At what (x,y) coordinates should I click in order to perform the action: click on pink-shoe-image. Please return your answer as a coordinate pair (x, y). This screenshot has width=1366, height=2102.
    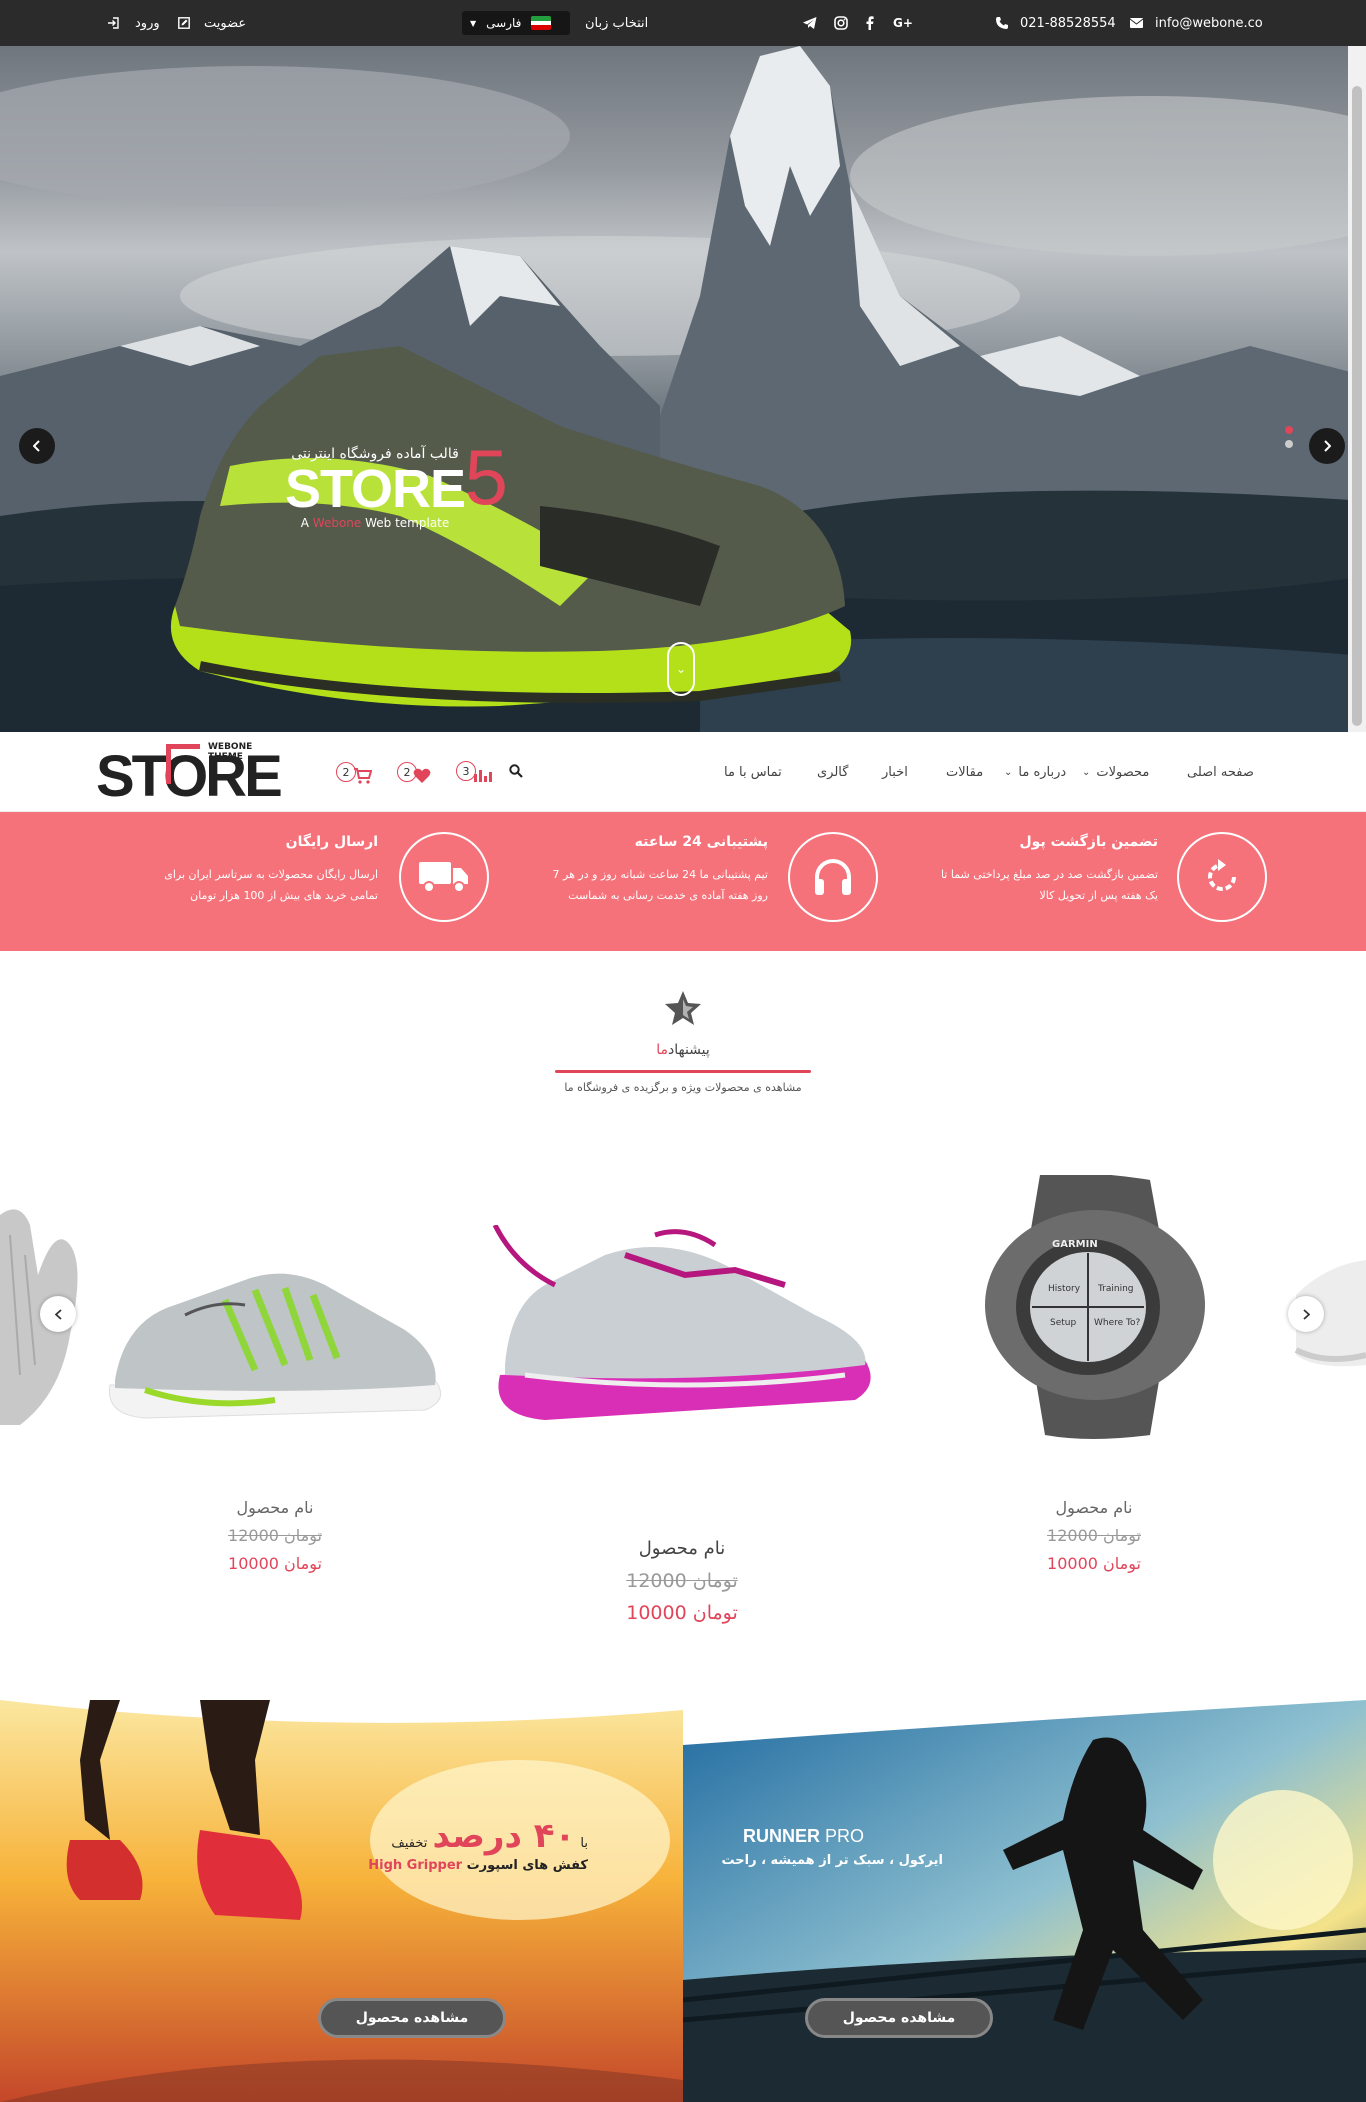
    Looking at the image, I should click on (681, 1322).